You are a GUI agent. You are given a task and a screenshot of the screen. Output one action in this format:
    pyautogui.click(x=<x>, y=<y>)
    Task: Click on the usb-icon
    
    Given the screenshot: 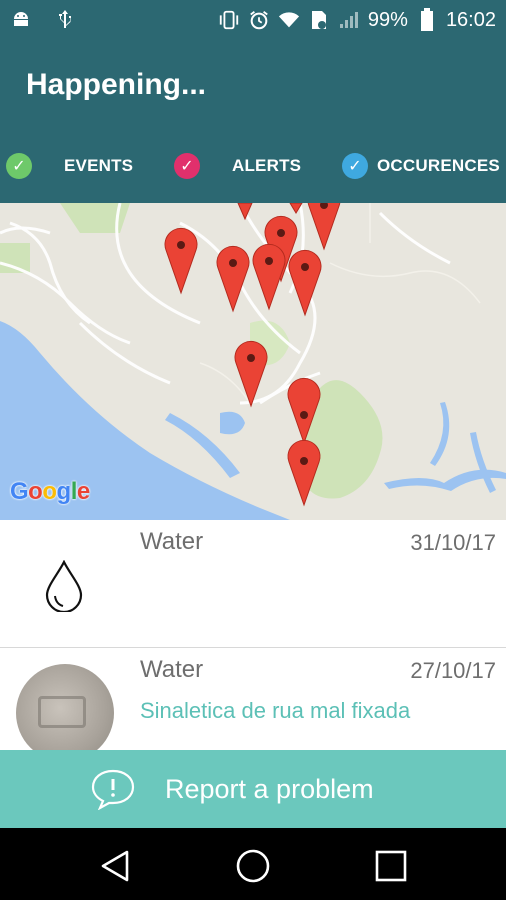 What is the action you would take?
    pyautogui.click(x=65, y=20)
    